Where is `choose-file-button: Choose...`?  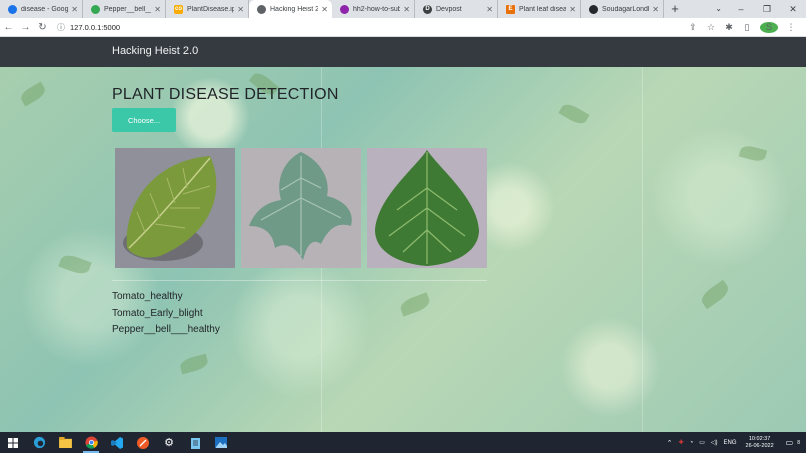
choose-file-button: Choose... is located at coordinates (144, 120).